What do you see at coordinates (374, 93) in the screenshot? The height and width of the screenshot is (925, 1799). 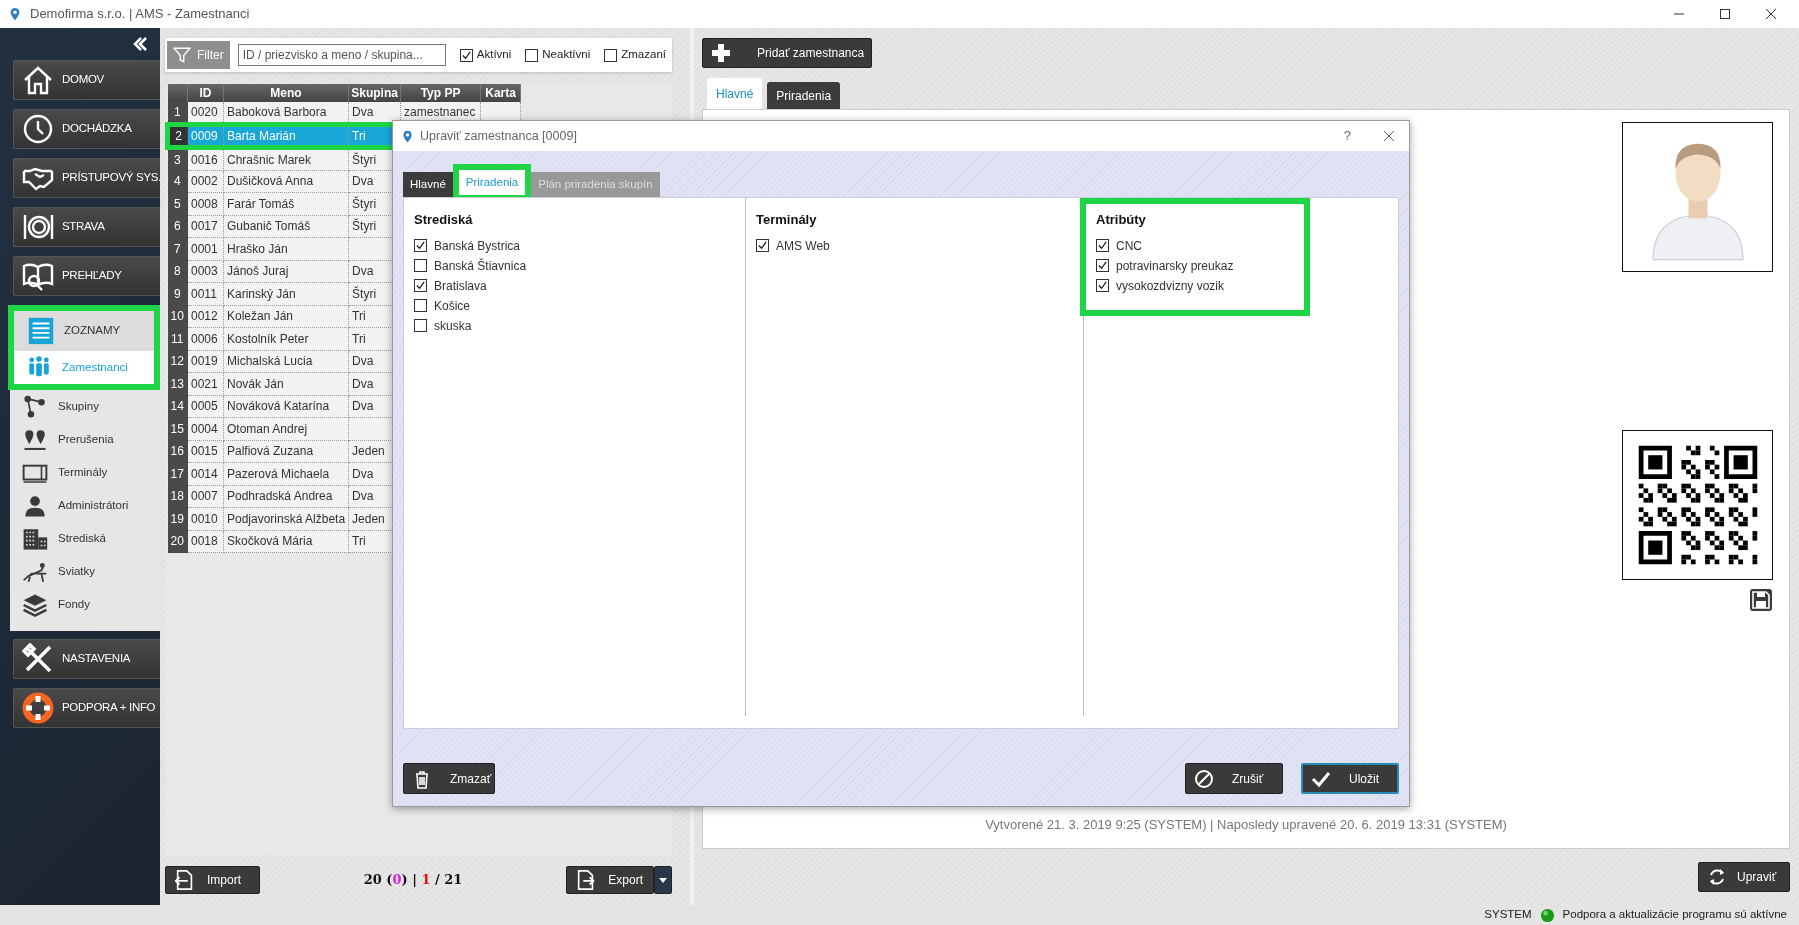 I see `column-header: Skupina` at bounding box center [374, 93].